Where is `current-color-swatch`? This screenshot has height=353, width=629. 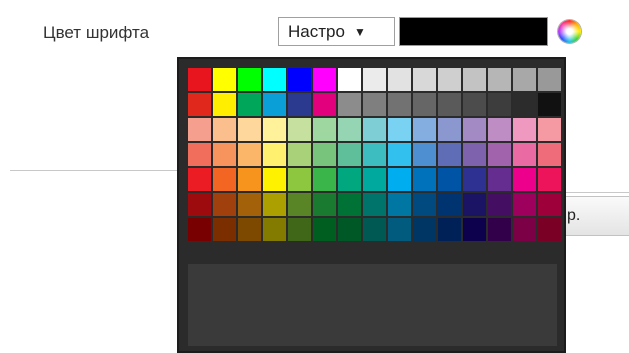
current-color-swatch is located at coordinates (473, 31).